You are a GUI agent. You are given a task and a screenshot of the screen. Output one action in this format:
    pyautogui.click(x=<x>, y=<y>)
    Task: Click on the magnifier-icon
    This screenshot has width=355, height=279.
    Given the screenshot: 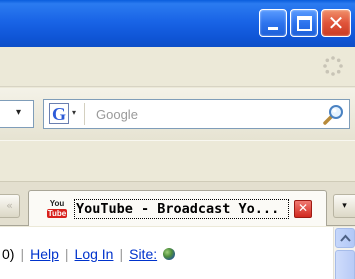 What is the action you would take?
    pyautogui.click(x=333, y=115)
    